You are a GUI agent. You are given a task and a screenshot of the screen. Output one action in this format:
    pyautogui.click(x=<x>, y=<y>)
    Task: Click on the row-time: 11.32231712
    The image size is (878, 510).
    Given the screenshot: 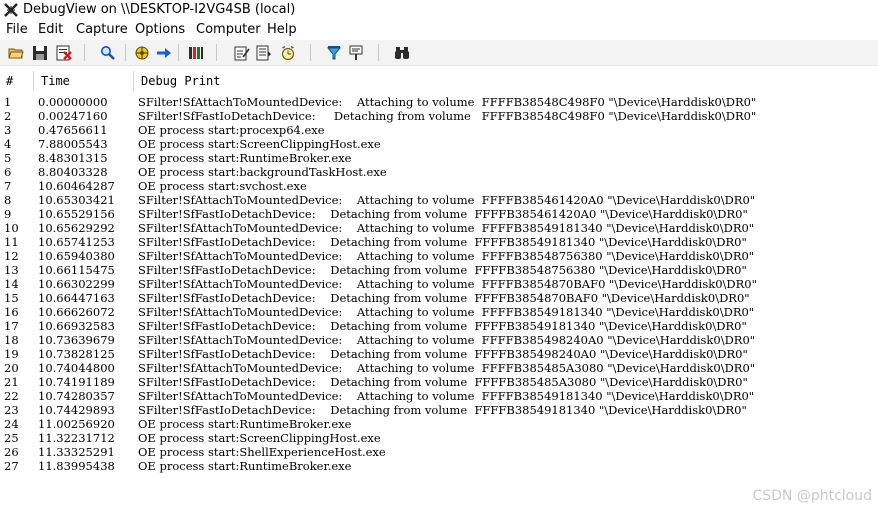 What is the action you would take?
    pyautogui.click(x=76, y=438)
    